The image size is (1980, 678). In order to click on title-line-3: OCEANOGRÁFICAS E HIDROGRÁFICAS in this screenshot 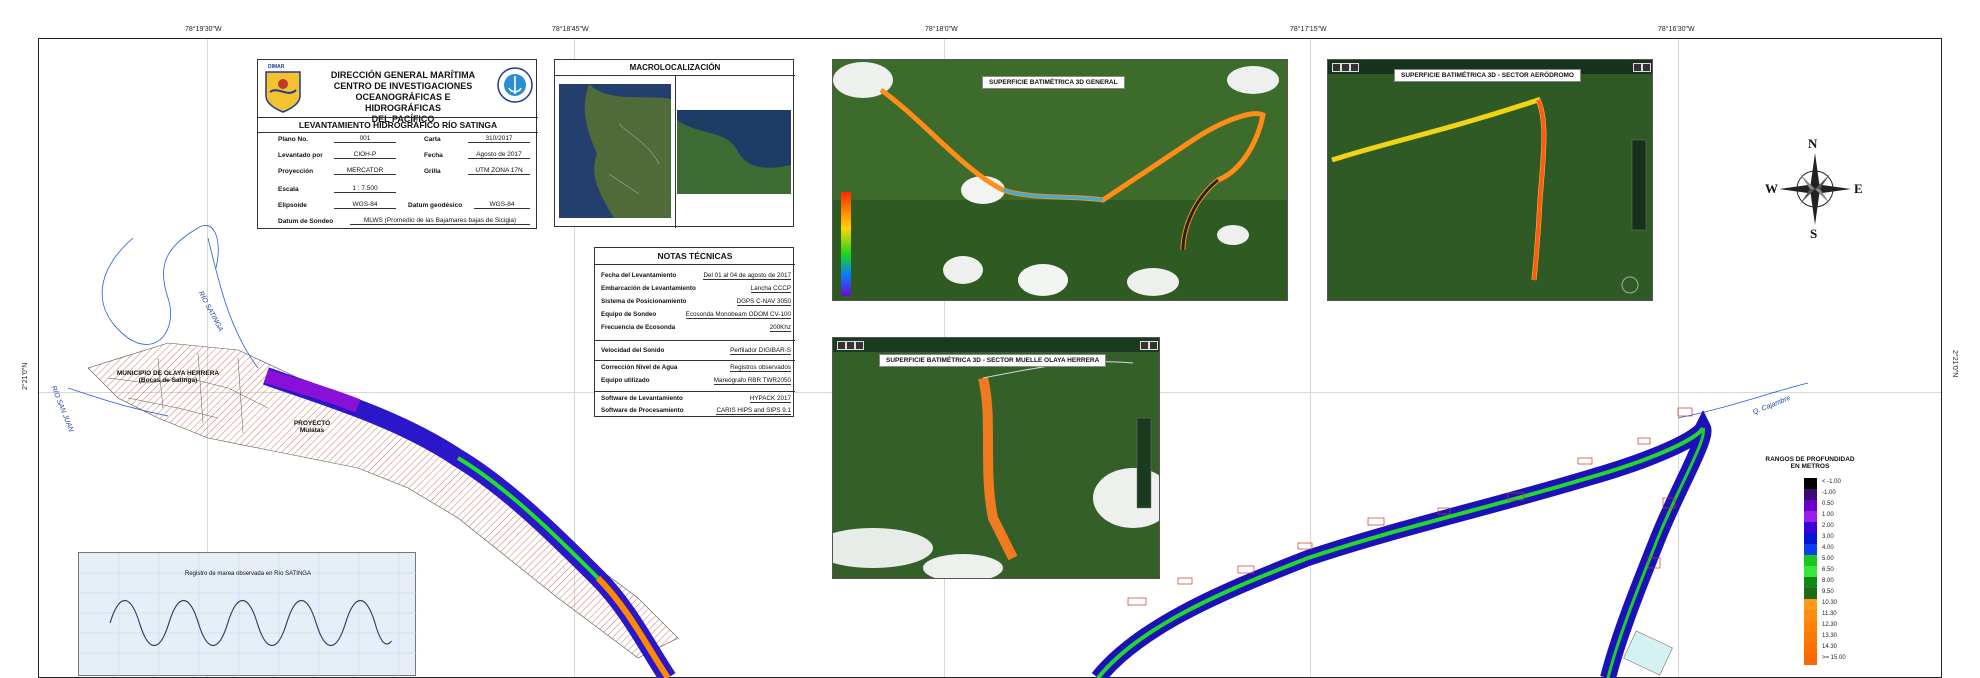, I will do `click(403, 102)`.